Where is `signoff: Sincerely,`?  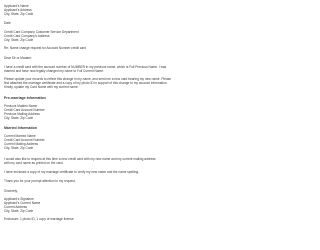 signoff: Sincerely, is located at coordinates (11, 191).